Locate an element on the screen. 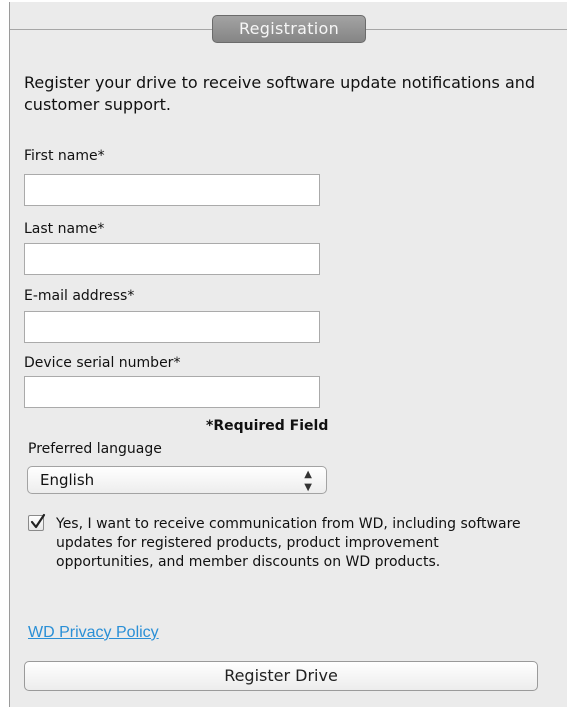  privacy-policy-link: WD Privacy Policy is located at coordinates (93, 633).